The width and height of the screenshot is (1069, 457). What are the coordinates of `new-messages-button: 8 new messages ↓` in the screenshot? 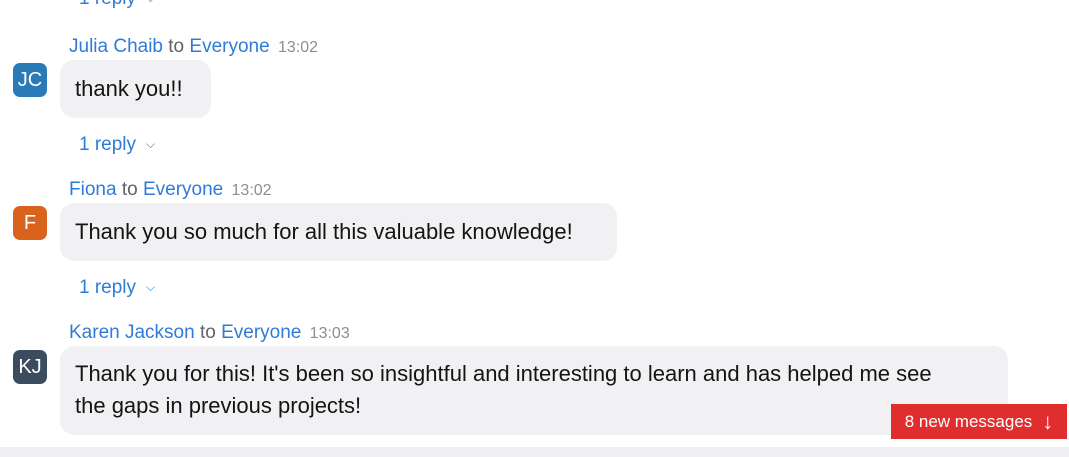 It's located at (979, 421).